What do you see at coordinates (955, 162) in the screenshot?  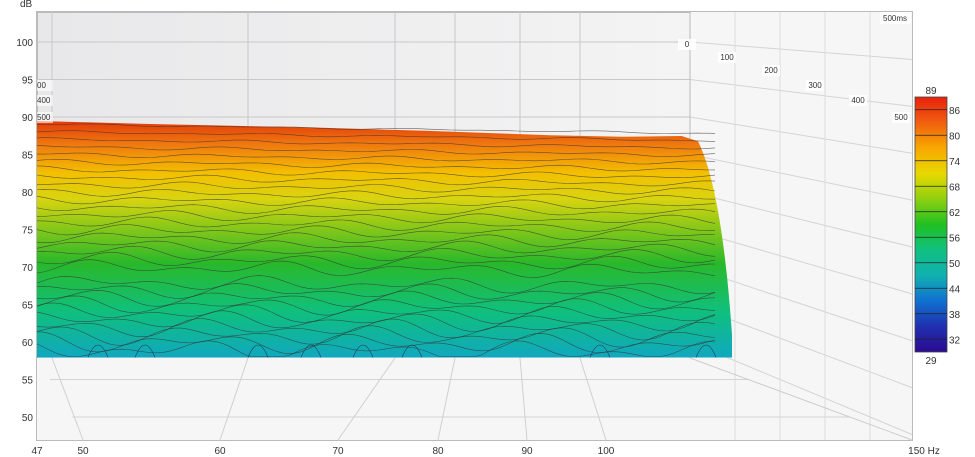 I see `colorbar-tick-label: 74` at bounding box center [955, 162].